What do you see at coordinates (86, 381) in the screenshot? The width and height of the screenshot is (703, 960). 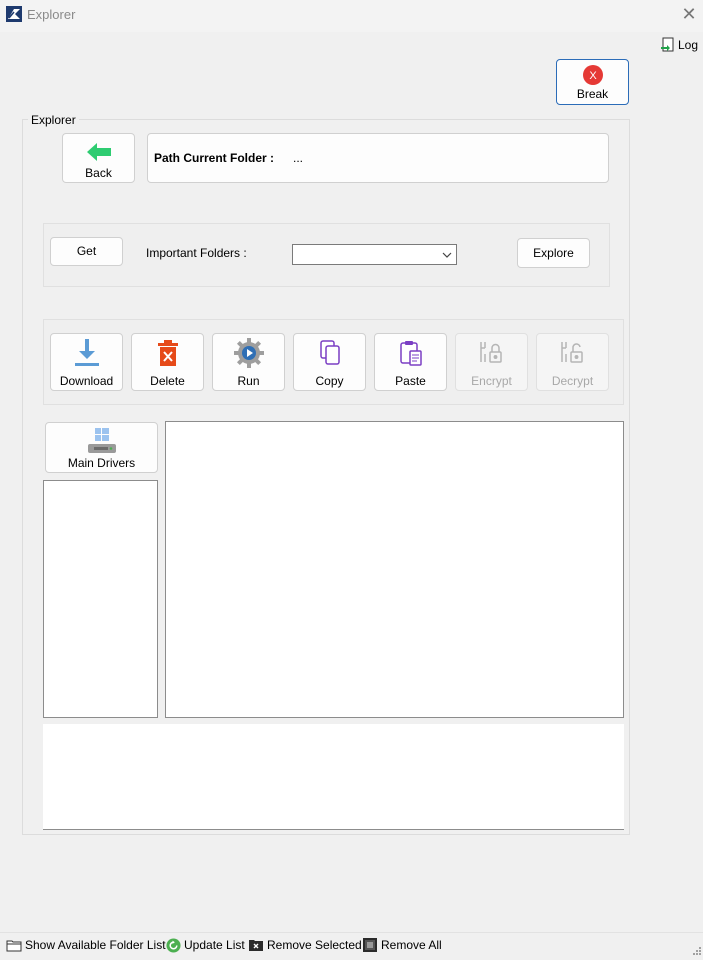 I see `download-label: Download` at bounding box center [86, 381].